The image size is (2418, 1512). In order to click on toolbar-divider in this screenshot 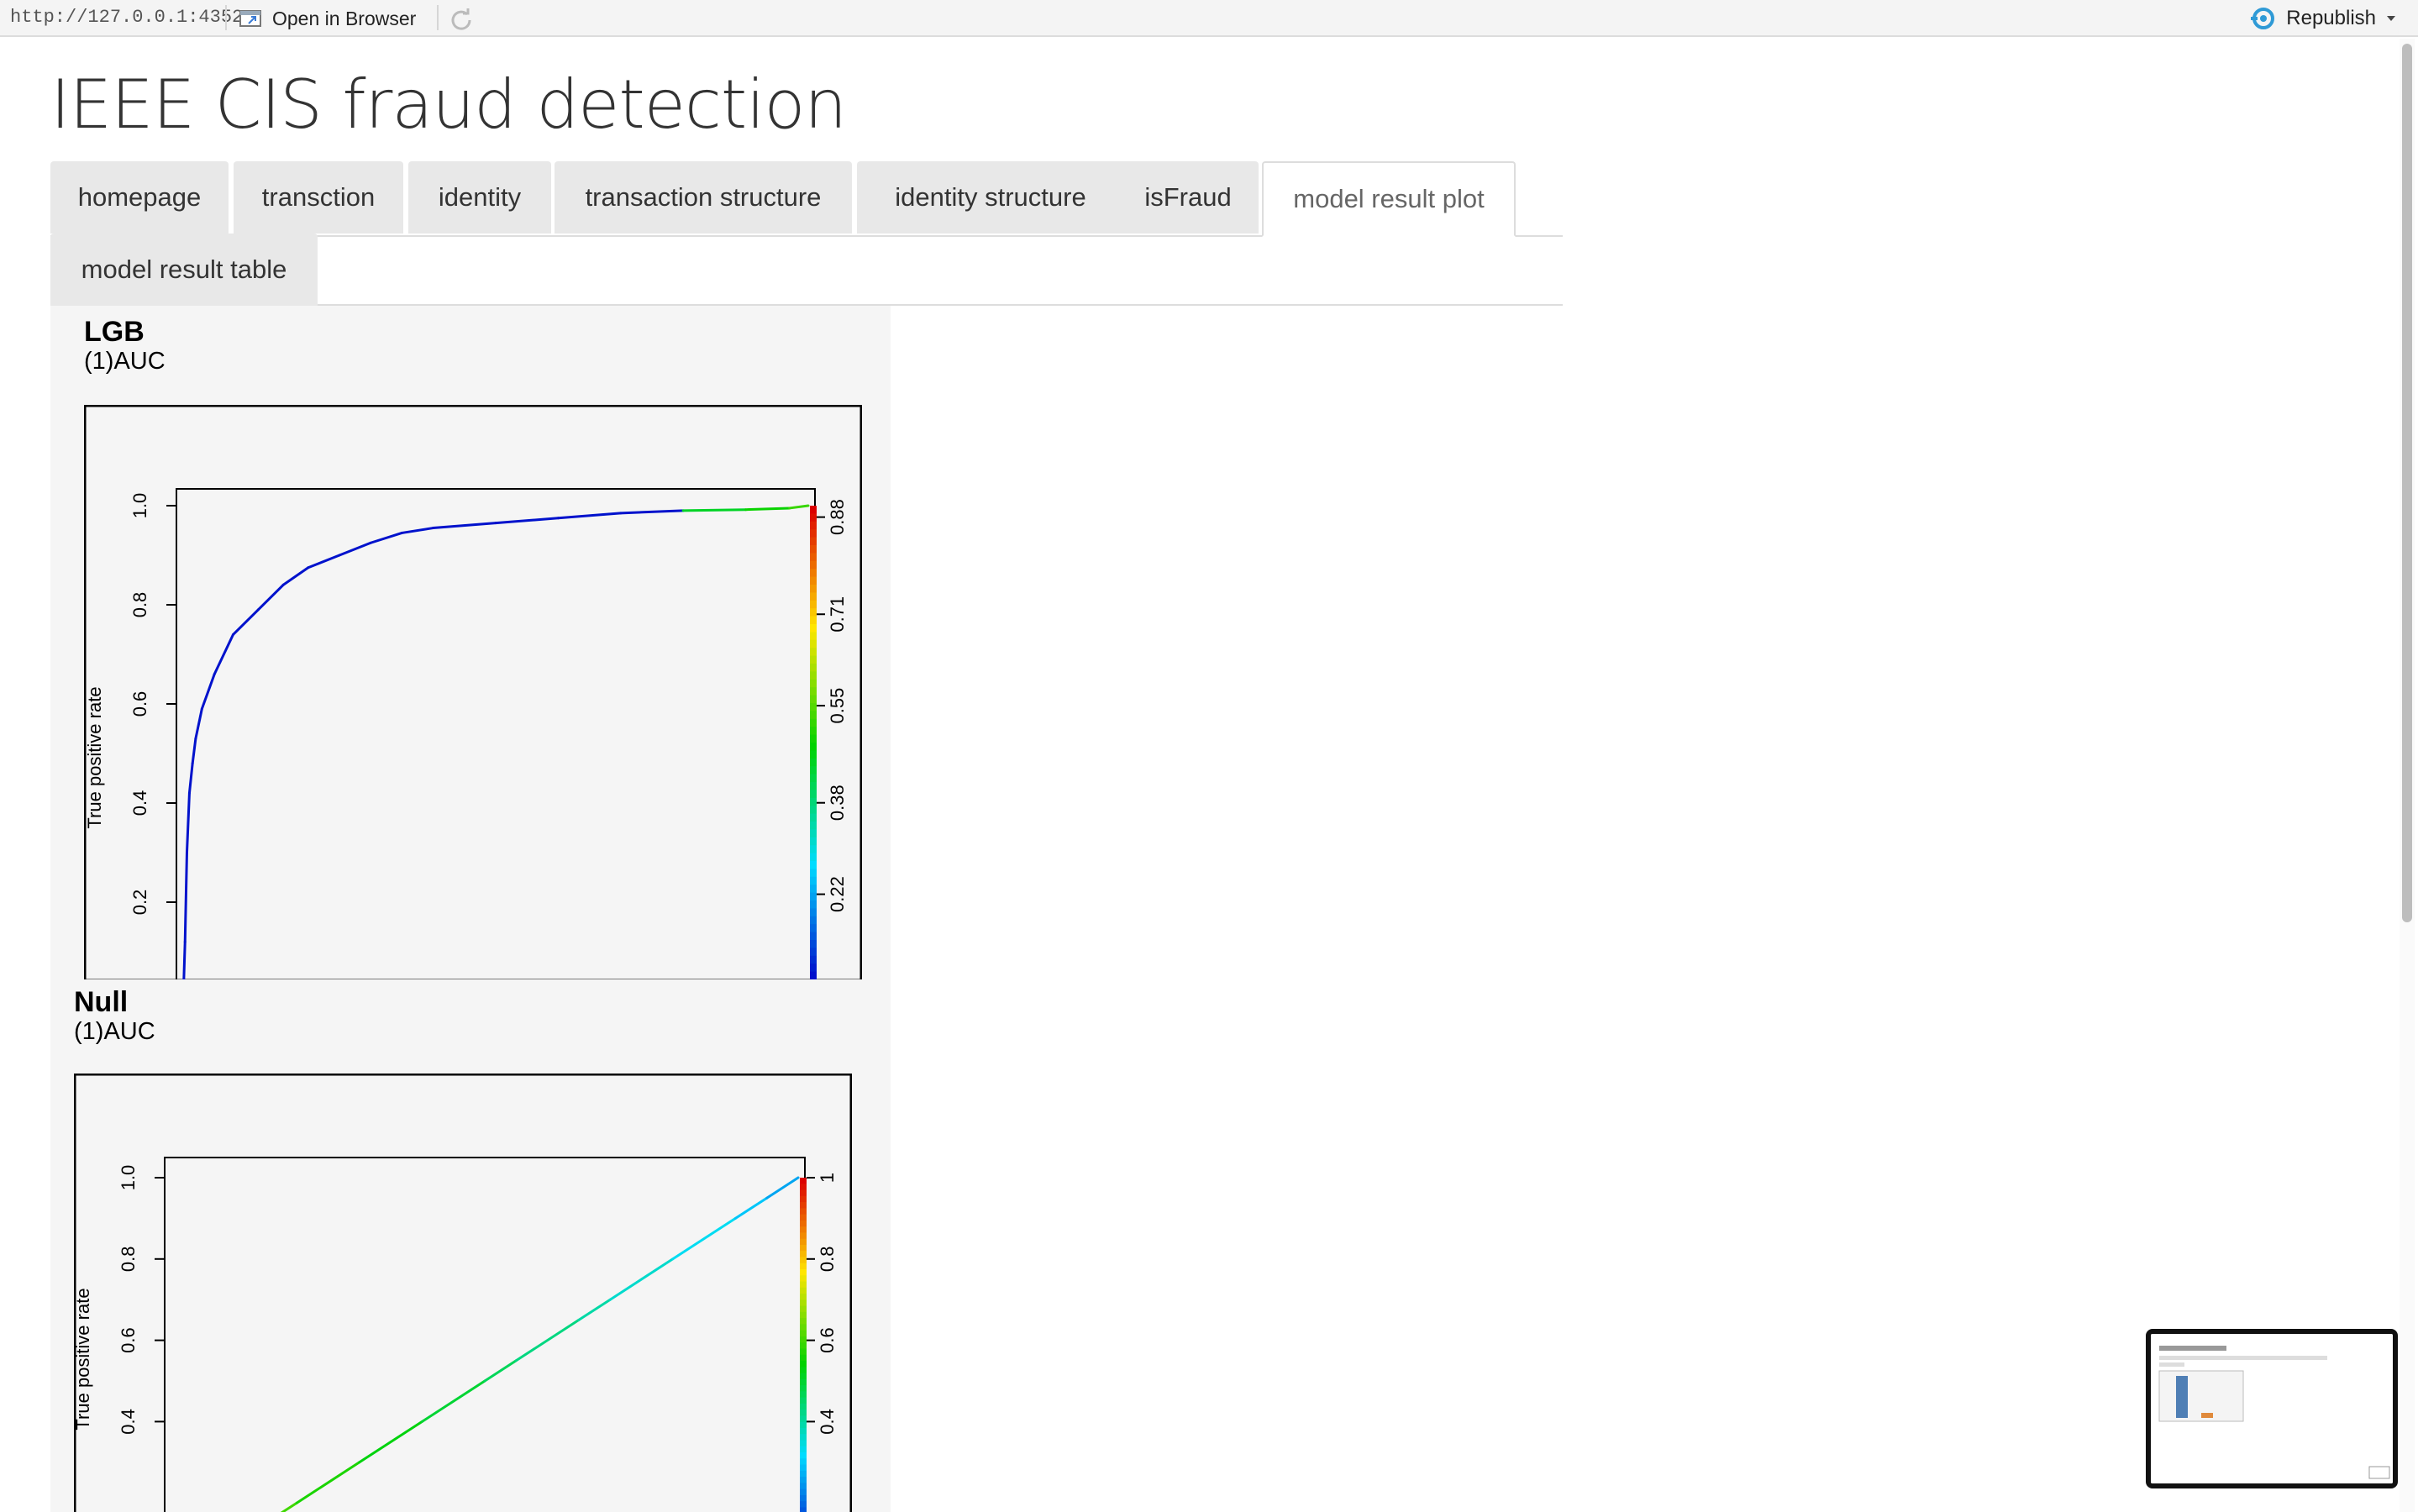, I will do `click(438, 17)`.